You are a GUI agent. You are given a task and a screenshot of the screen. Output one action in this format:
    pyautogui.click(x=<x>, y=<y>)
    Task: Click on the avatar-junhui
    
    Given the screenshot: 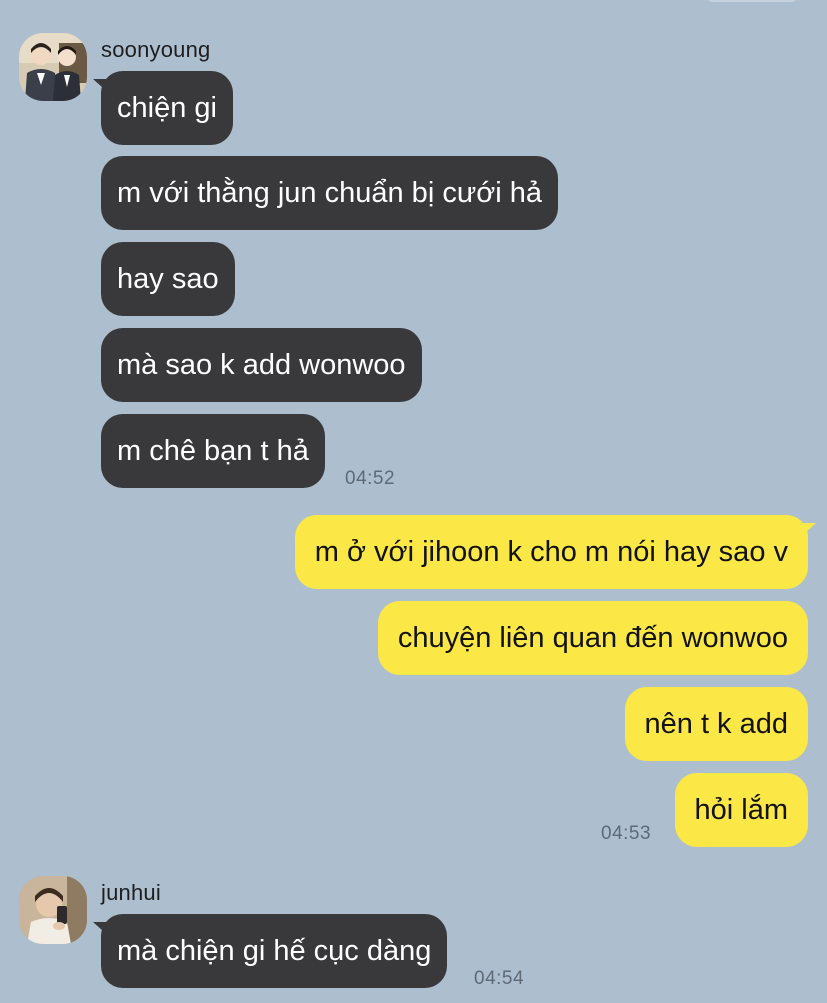 What is the action you would take?
    pyautogui.click(x=53, y=910)
    